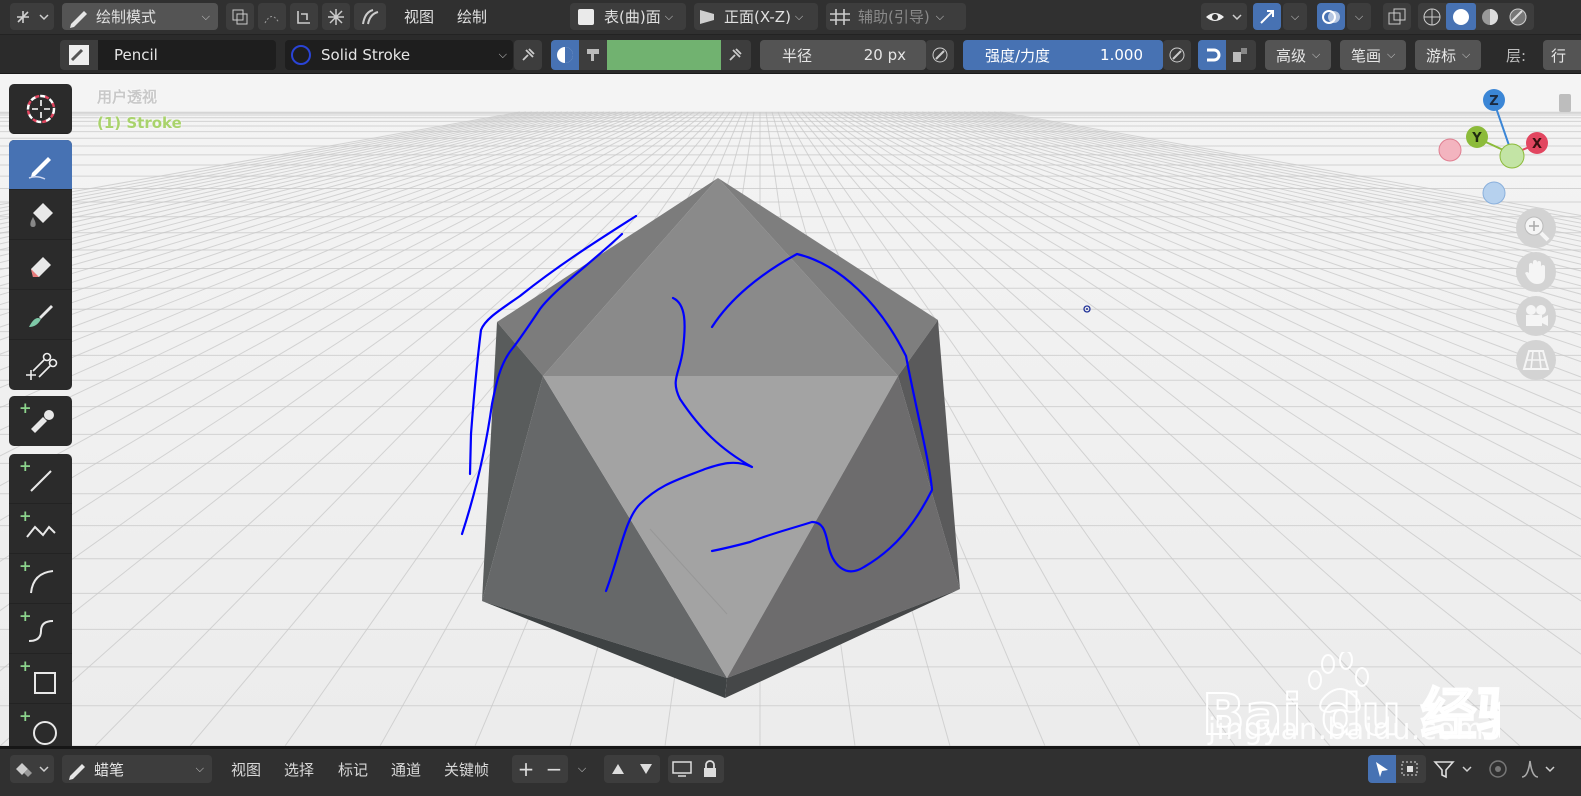 This screenshot has height=796, width=1581. I want to click on guides-select: 辅助(引导) ⌵, so click(896, 16).